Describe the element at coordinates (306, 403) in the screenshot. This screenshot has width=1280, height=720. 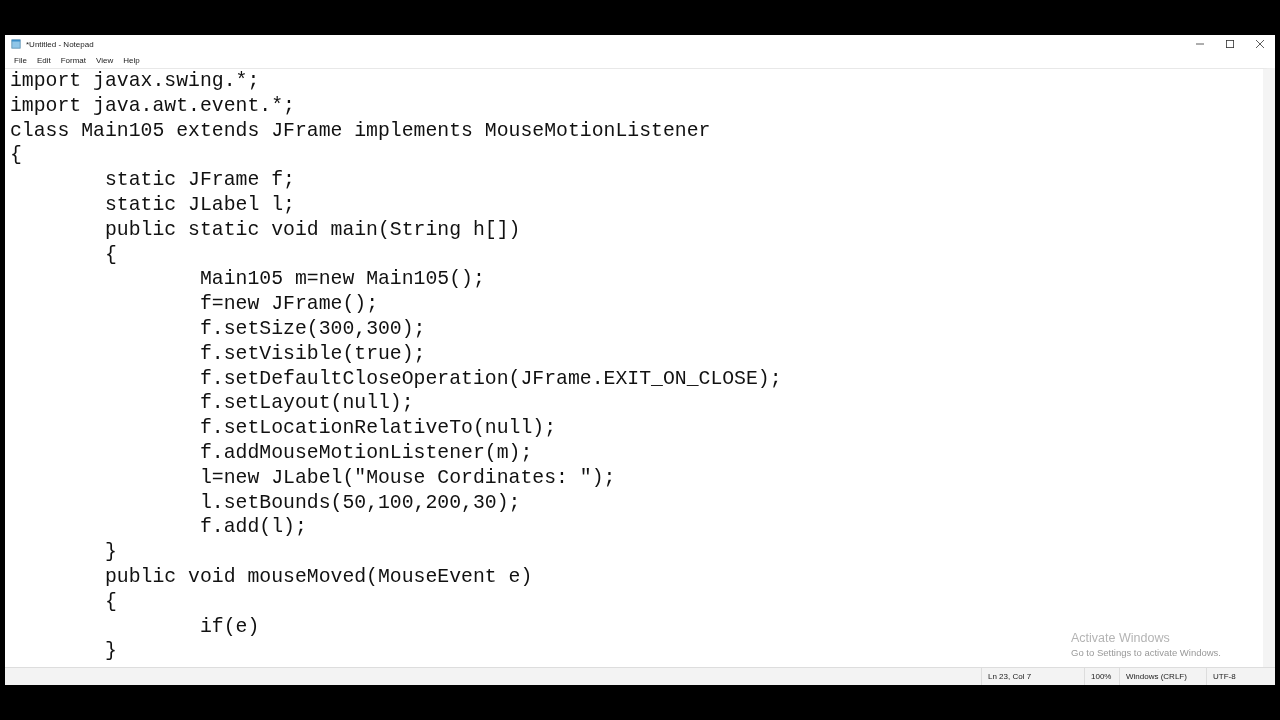
I see `code-line: f.setLayout(null);` at that location.